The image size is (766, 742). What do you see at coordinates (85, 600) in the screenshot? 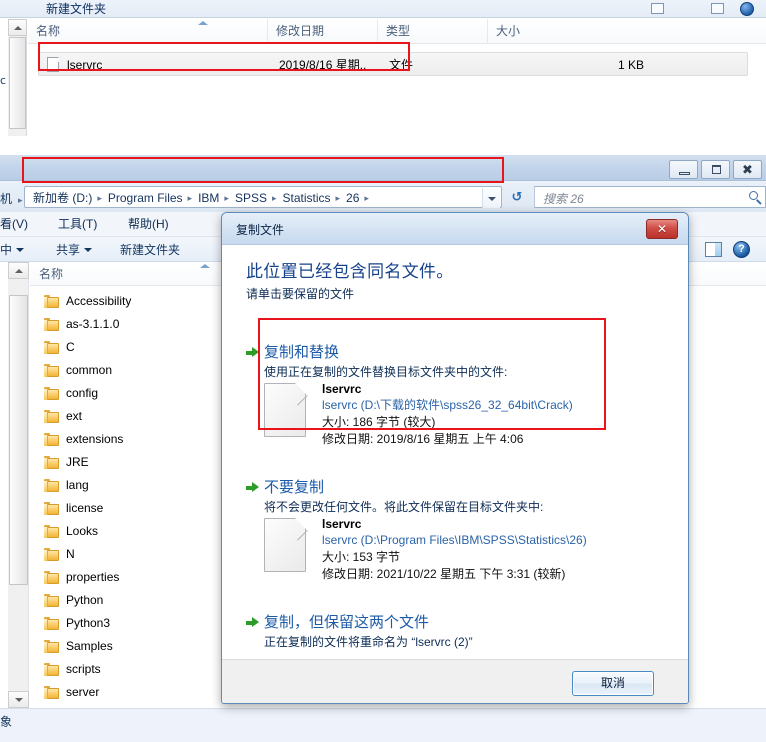
I see `folder-name: Python` at bounding box center [85, 600].